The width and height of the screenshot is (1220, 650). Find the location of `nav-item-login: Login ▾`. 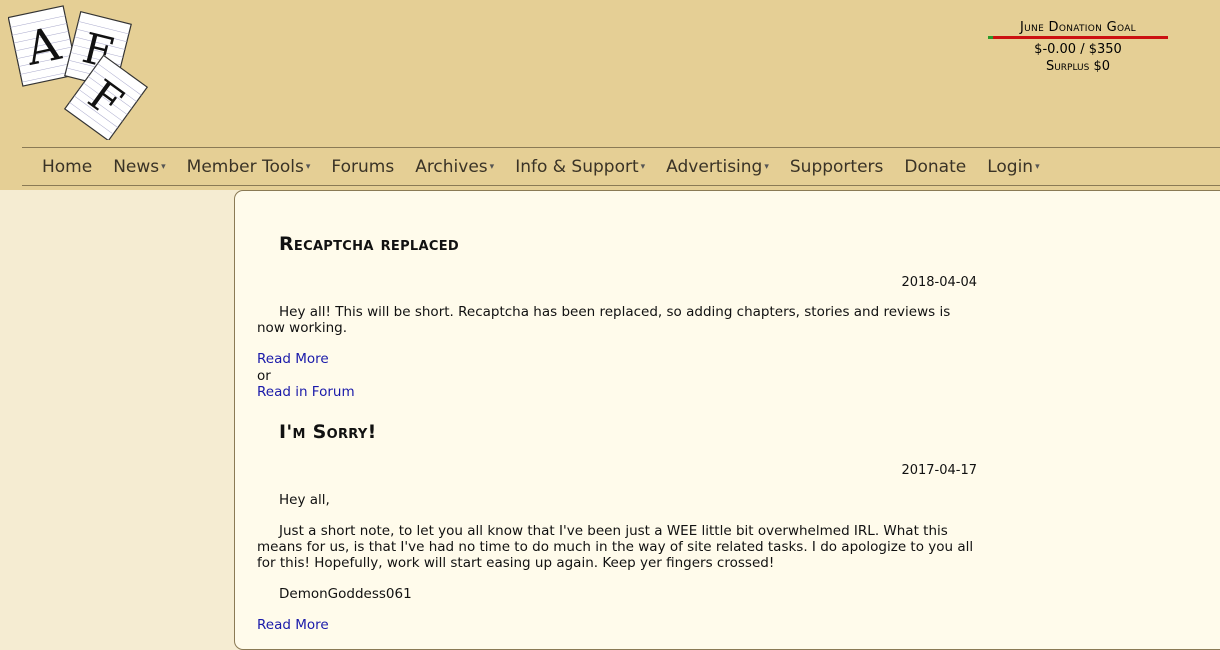

nav-item-login: Login ▾ is located at coordinates (1013, 167).